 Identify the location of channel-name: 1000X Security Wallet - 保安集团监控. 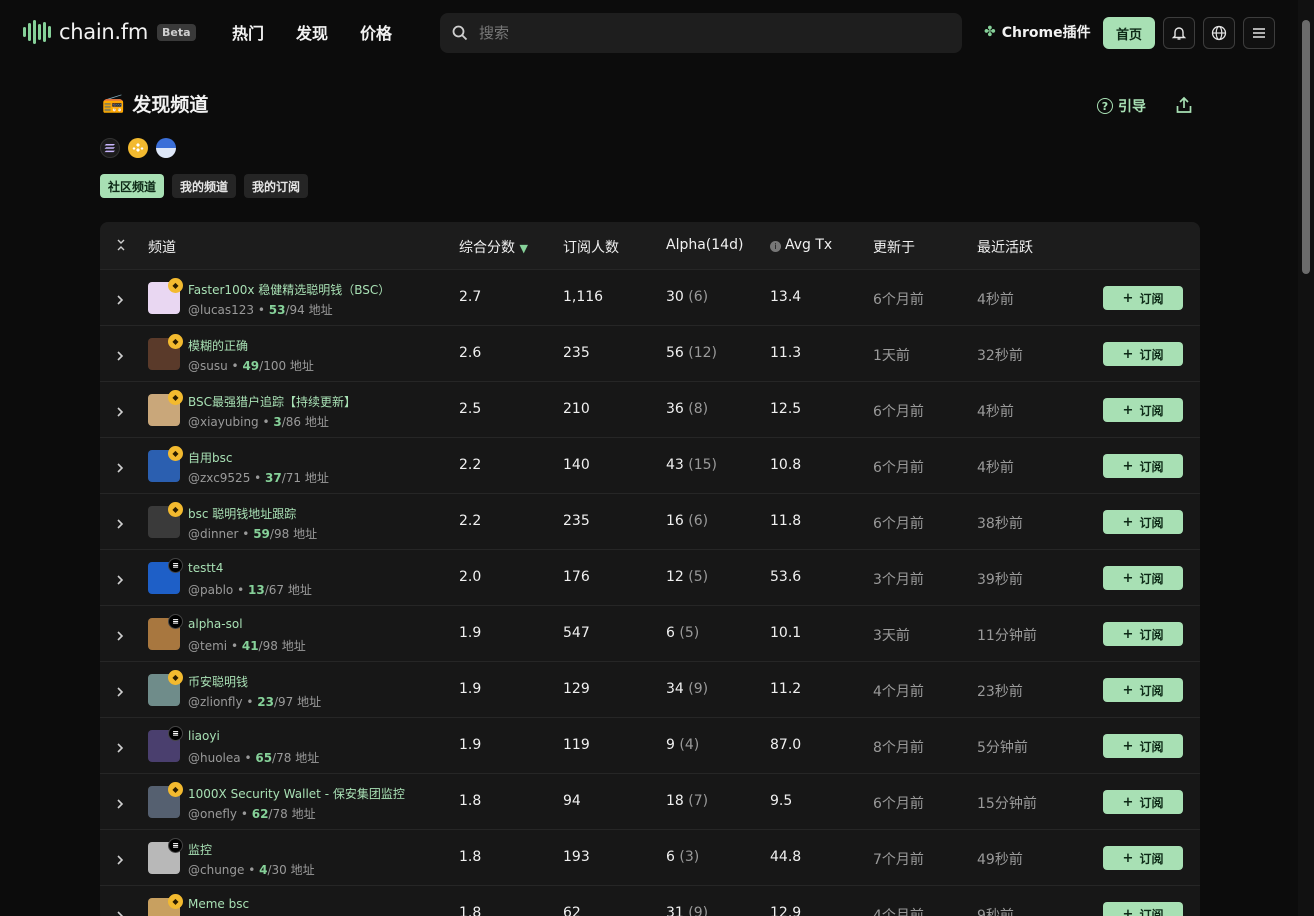
(296, 793).